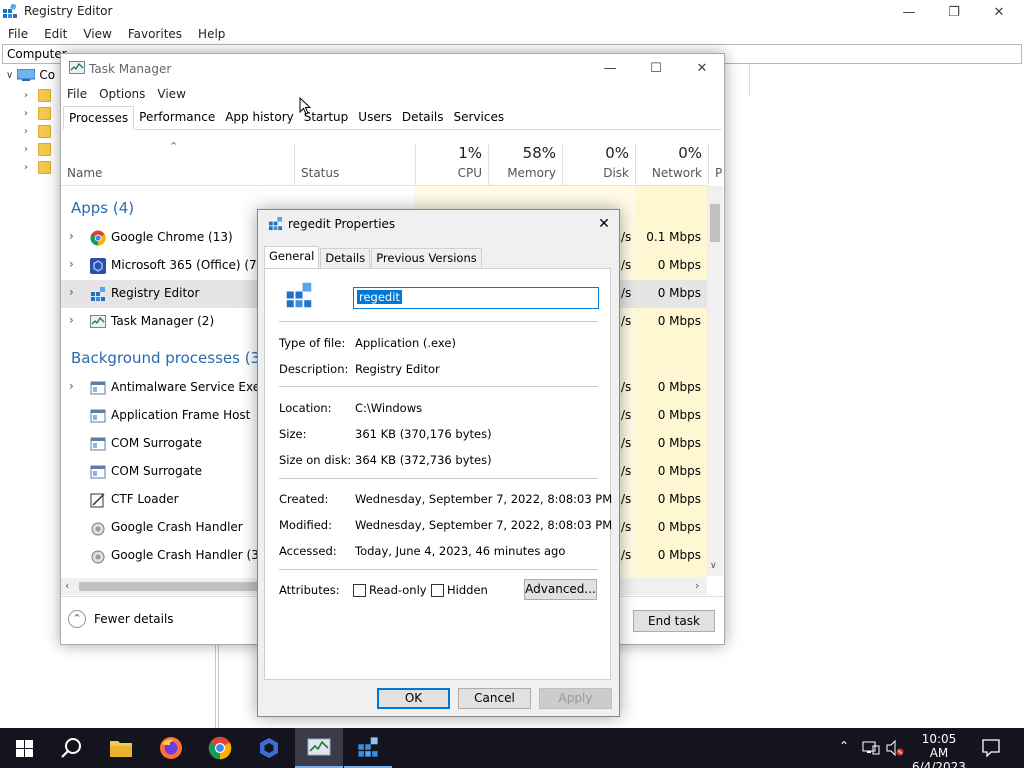 This screenshot has width=1024, height=768. Describe the element at coordinates (171, 748) in the screenshot. I see `firefox-button` at that location.